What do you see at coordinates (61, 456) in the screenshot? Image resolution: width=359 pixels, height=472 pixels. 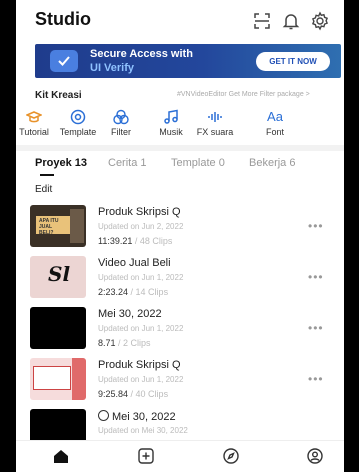 I see `home-icon` at bounding box center [61, 456].